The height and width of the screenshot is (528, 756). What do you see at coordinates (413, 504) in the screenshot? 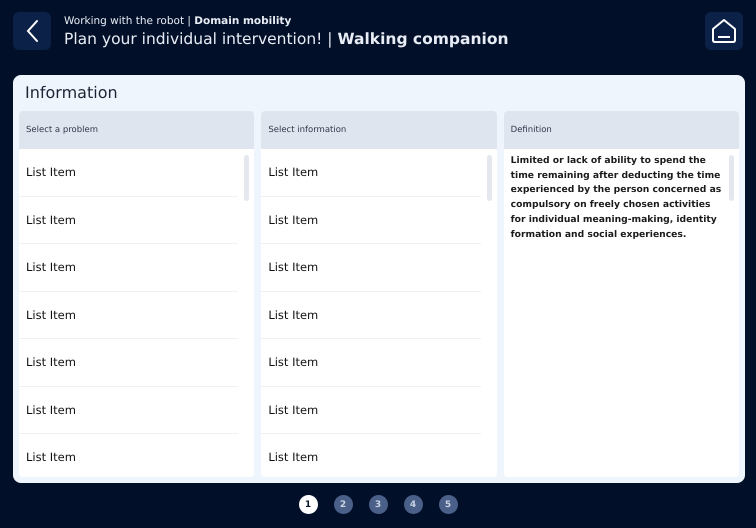
I see `page-button: 4` at bounding box center [413, 504].